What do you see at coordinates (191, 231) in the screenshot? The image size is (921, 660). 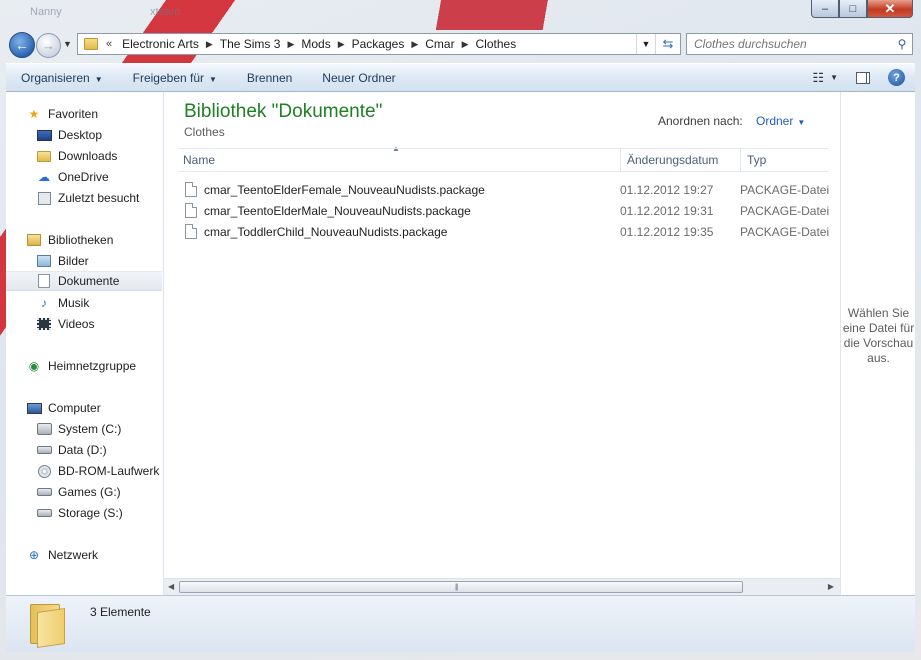 I see `file-icon` at bounding box center [191, 231].